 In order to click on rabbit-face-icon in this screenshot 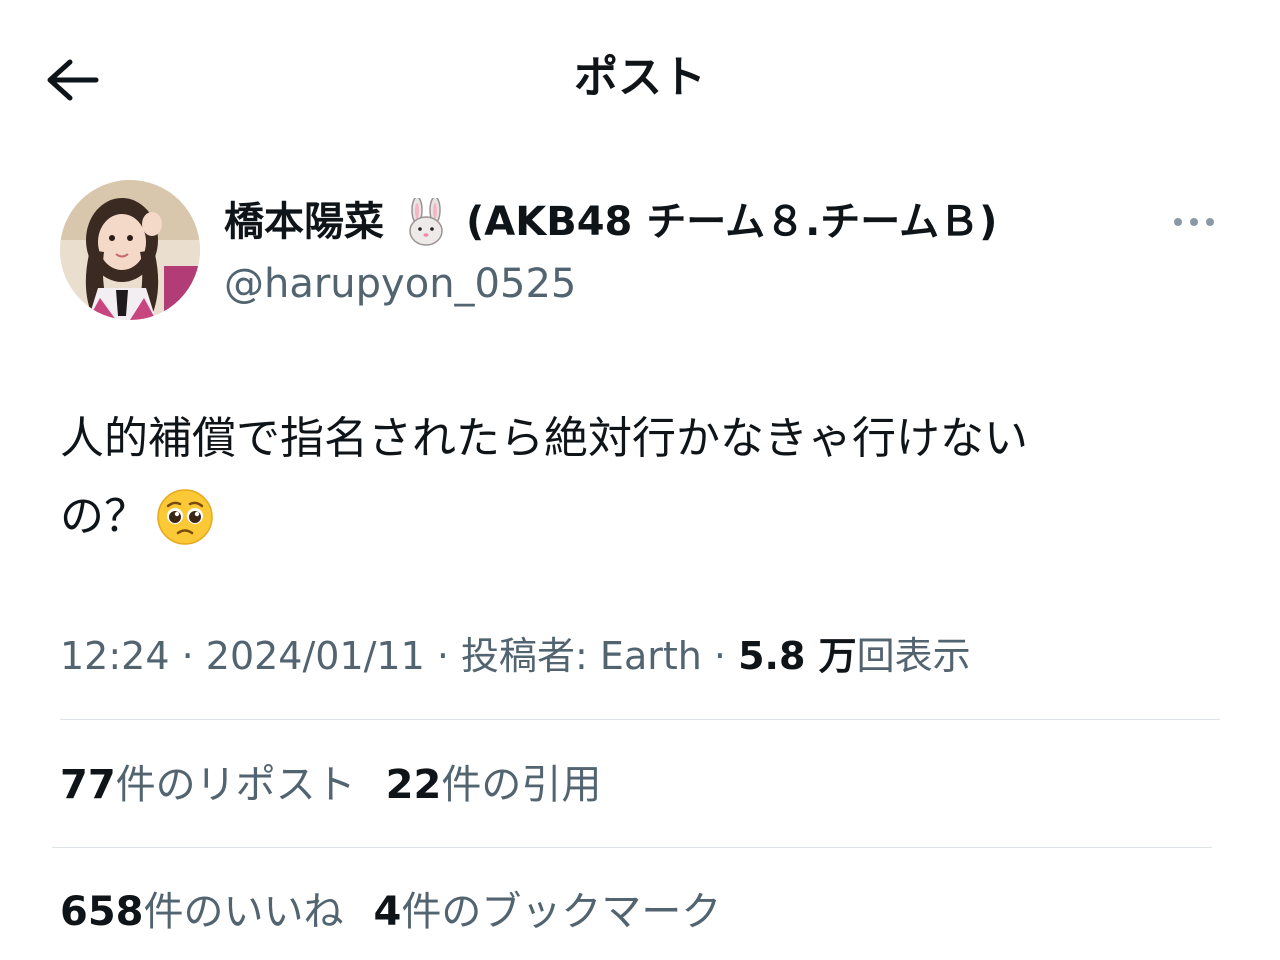, I will do `click(426, 222)`.